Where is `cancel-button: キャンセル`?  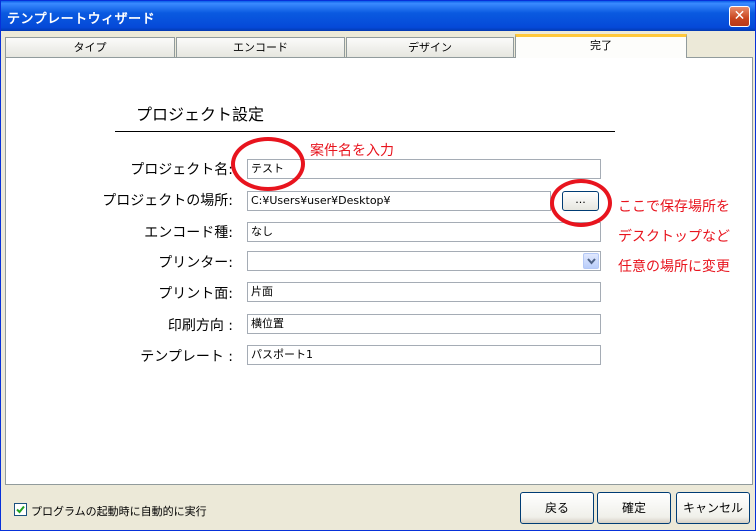 cancel-button: キャンセル is located at coordinates (713, 508).